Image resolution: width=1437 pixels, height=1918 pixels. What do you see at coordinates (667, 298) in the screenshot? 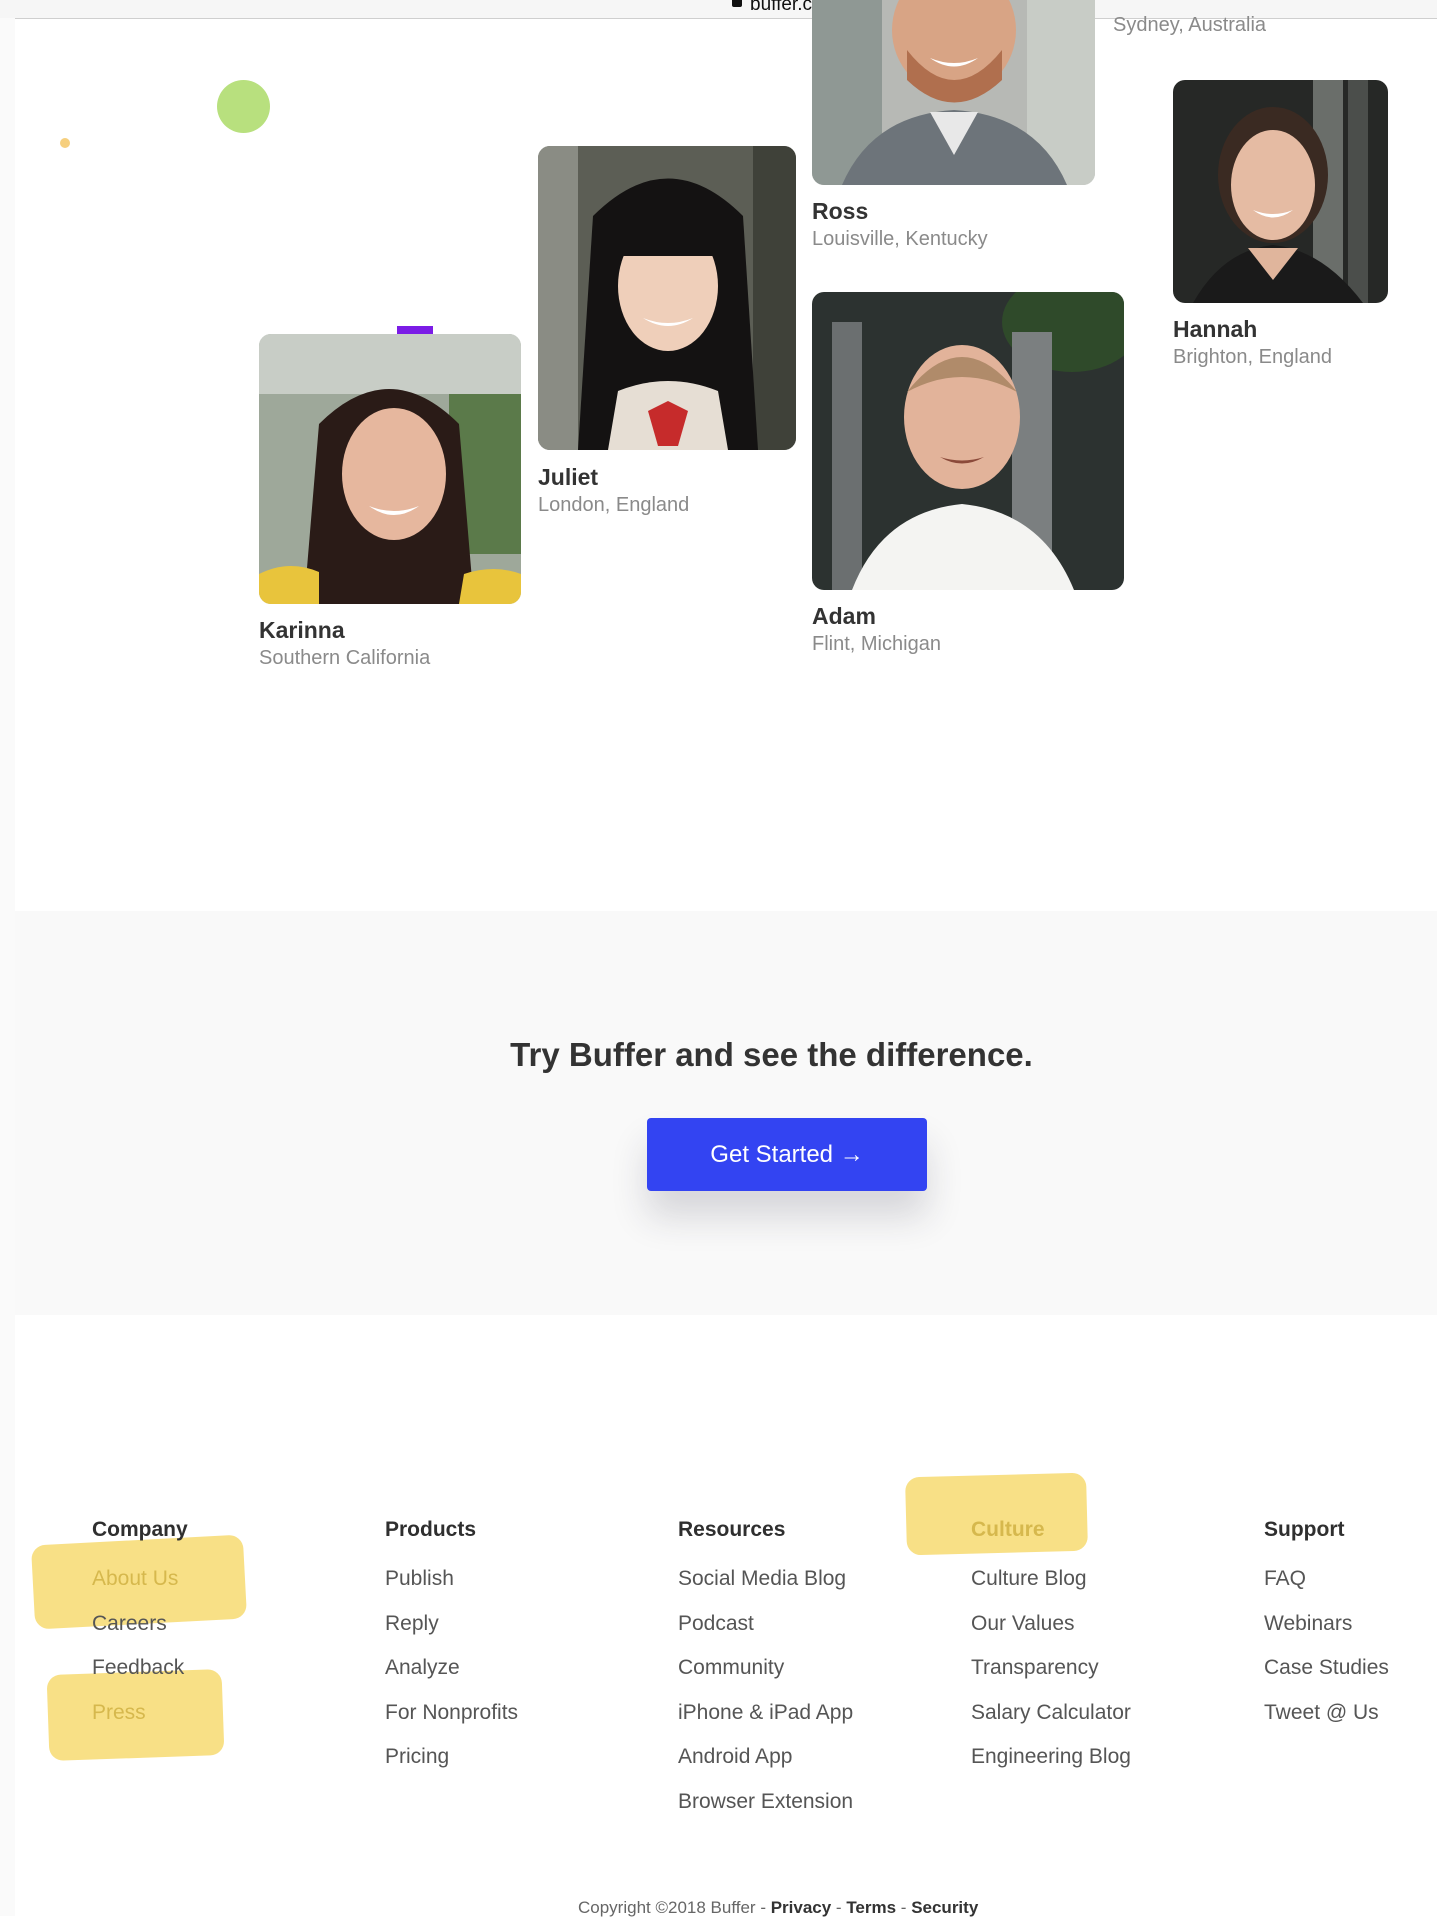
I see `juliet-photo` at bounding box center [667, 298].